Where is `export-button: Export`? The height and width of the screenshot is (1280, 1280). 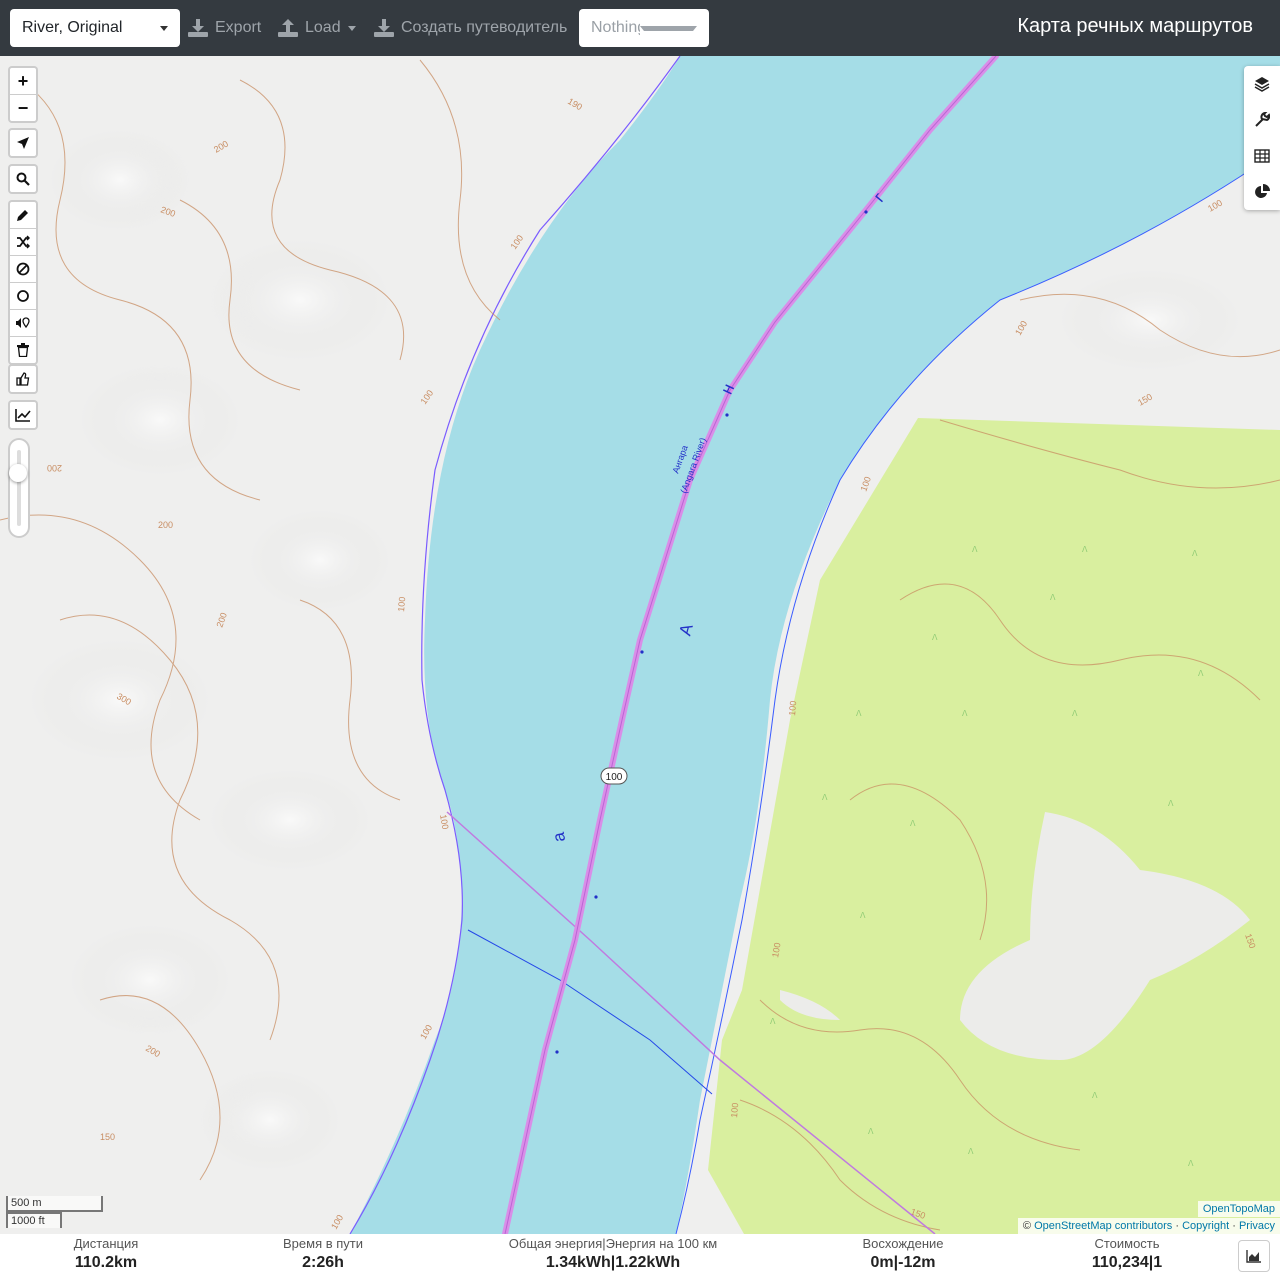 export-button: Export is located at coordinates (224, 28).